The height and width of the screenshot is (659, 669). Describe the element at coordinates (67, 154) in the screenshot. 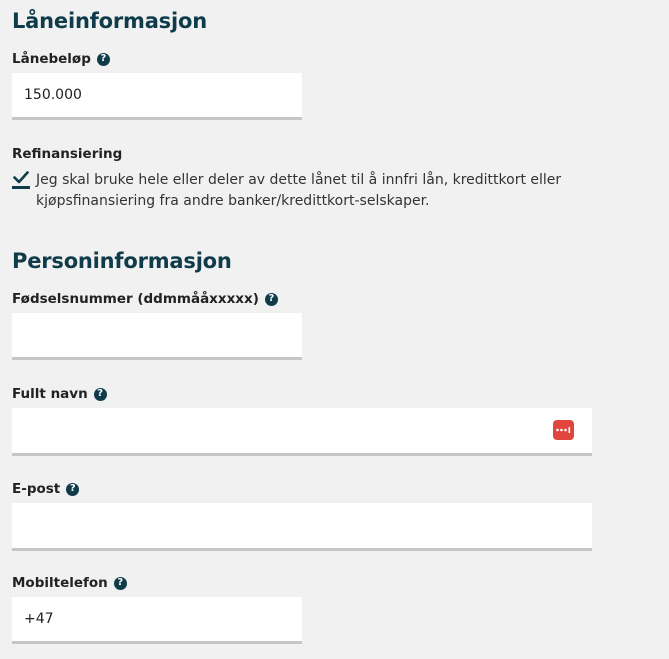

I see `refinancing-label: Refinansiering` at that location.